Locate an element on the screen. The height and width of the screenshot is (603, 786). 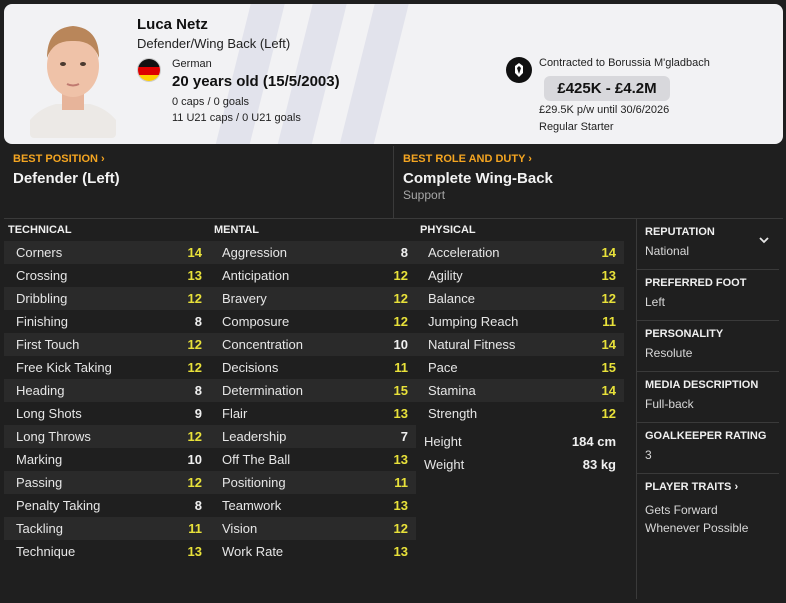
u21-caps: 11 U21 caps / 0 U21 goals is located at coordinates (236, 118).